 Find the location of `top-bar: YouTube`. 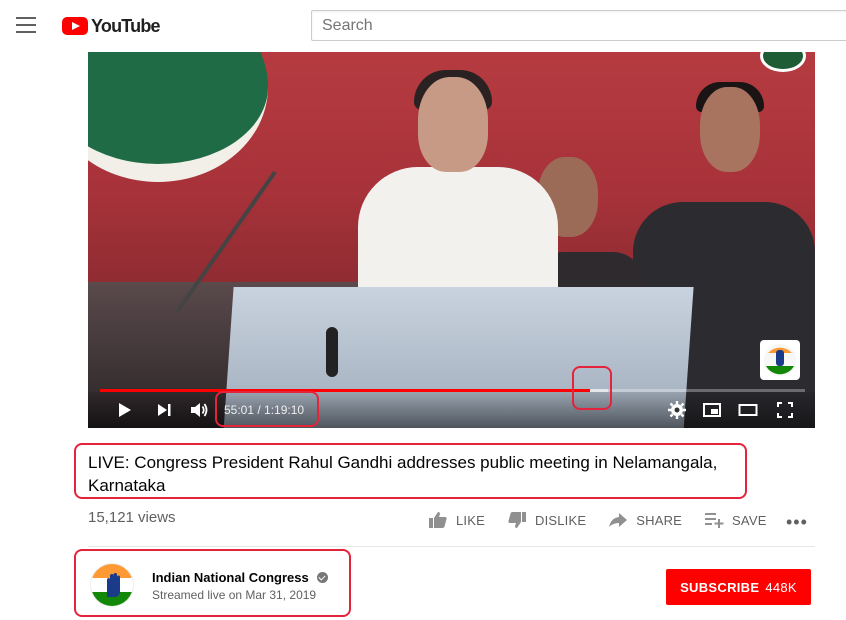

top-bar: YouTube is located at coordinates (423, 26).